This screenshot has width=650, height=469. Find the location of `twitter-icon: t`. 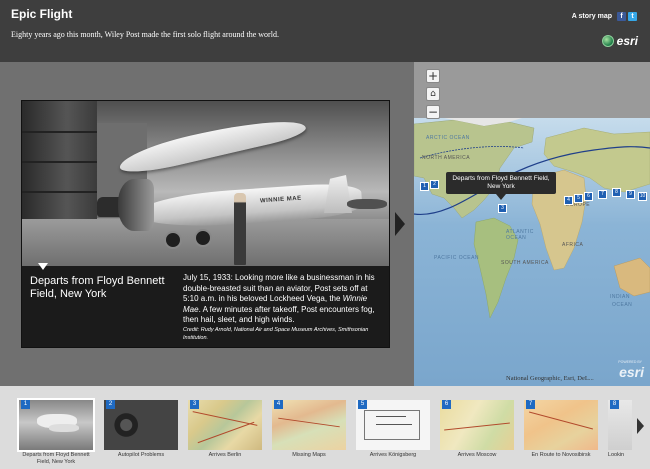

twitter-icon: t is located at coordinates (632, 16).